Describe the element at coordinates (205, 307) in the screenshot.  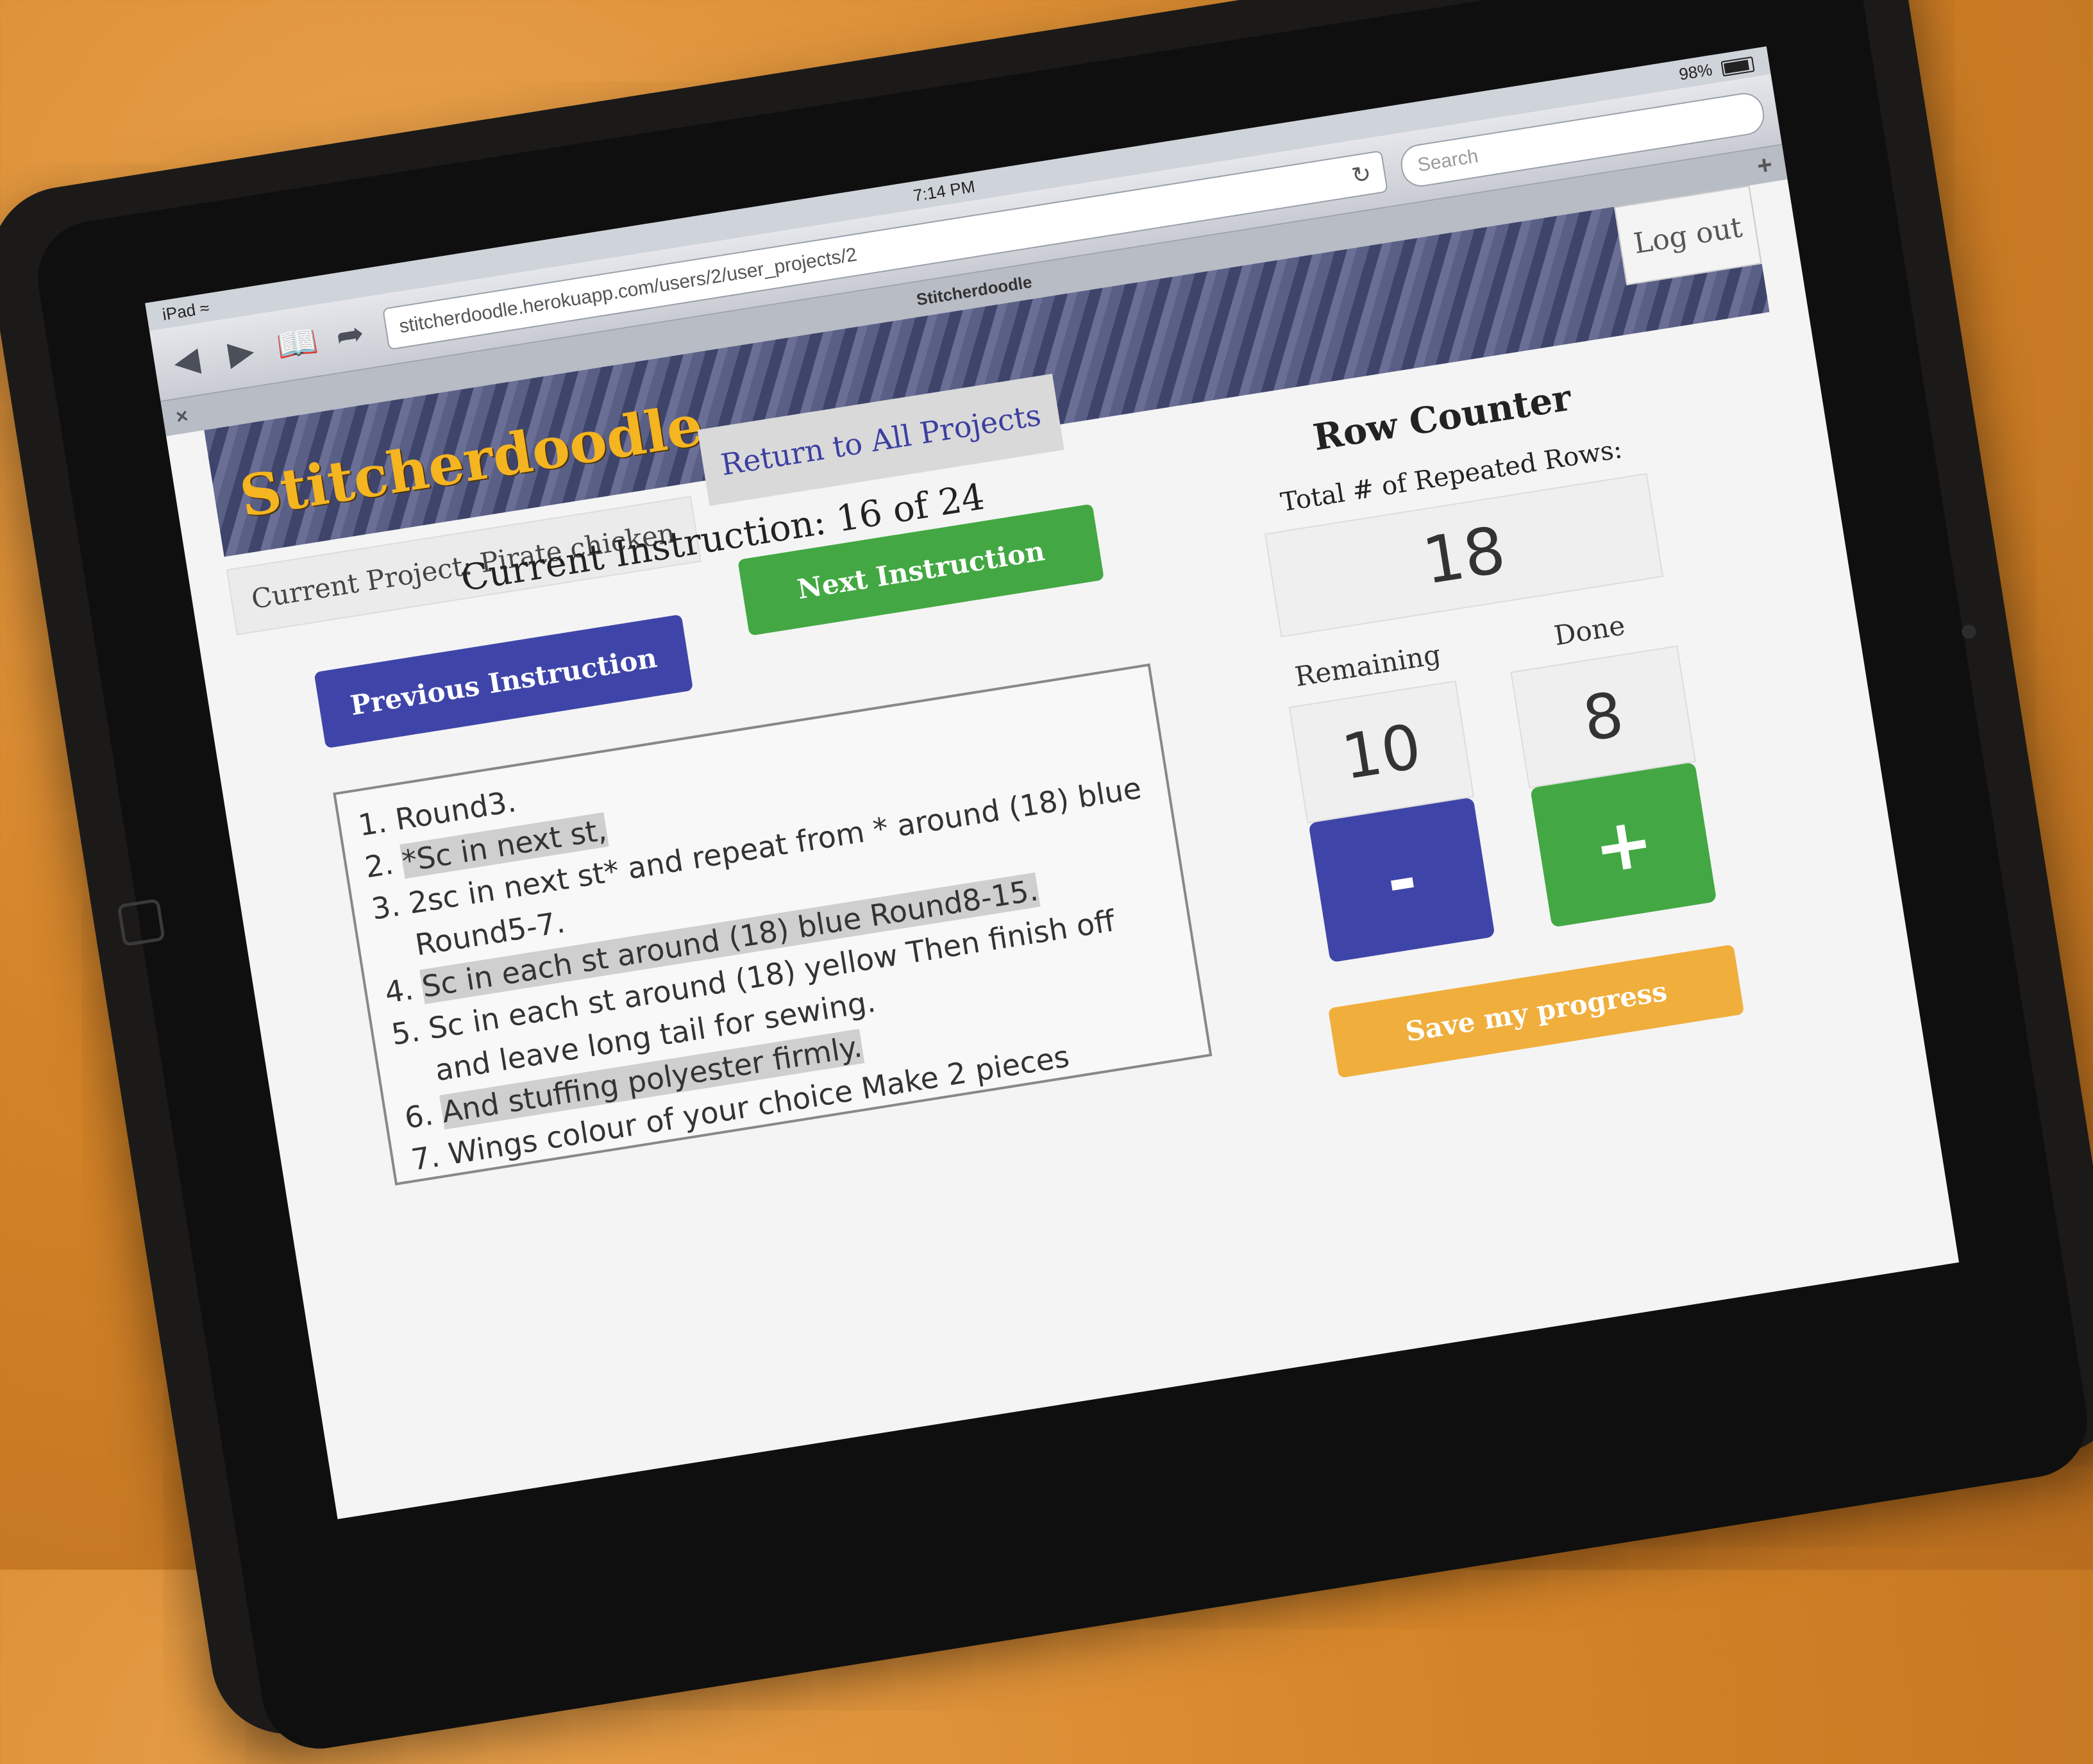
I see `wifi-icon: ≈` at that location.